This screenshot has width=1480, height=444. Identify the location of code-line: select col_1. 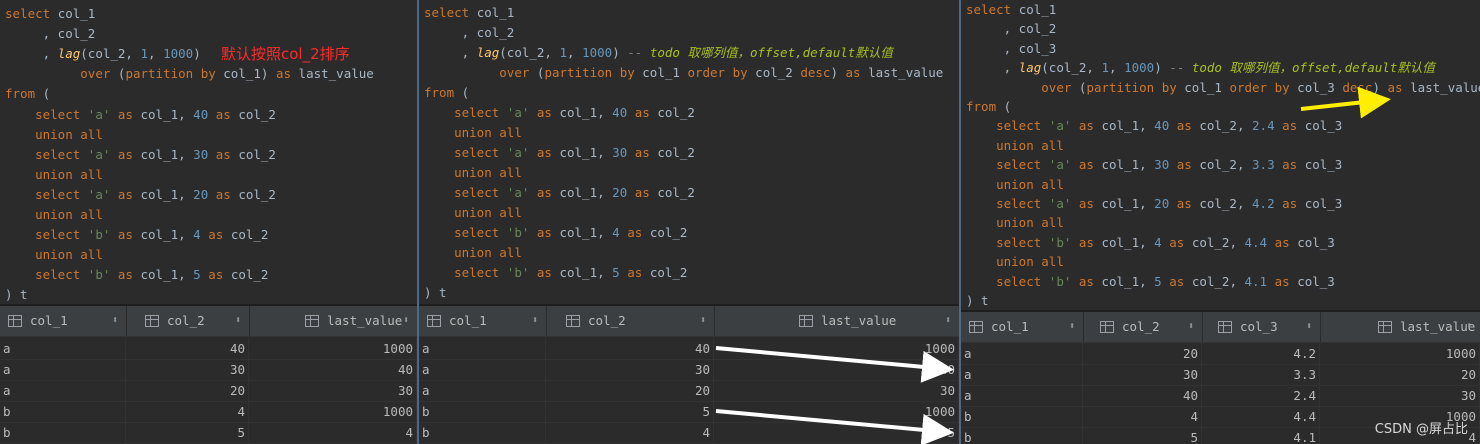
(50, 14).